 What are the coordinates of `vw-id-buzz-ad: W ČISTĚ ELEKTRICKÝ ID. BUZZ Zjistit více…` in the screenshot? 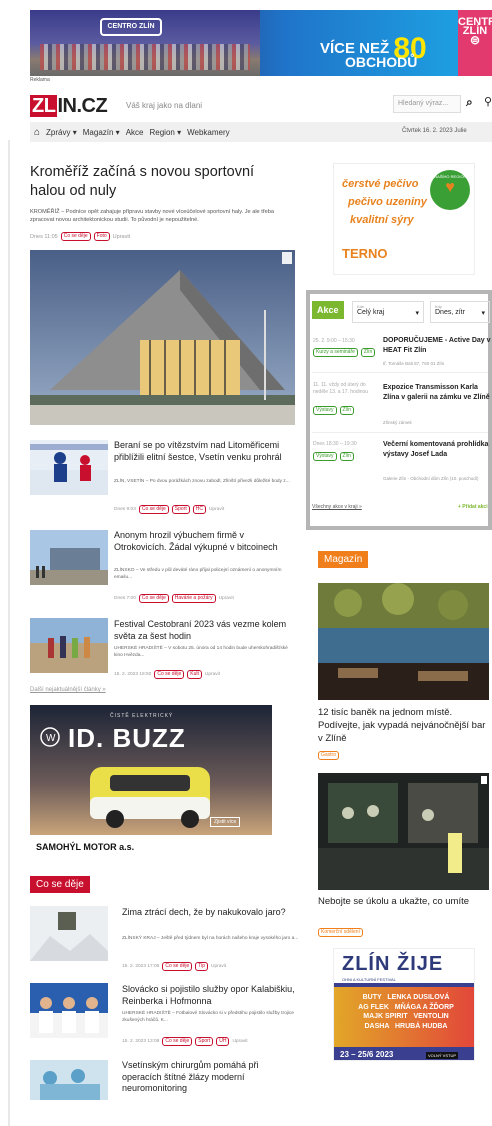 It's located at (151, 781).